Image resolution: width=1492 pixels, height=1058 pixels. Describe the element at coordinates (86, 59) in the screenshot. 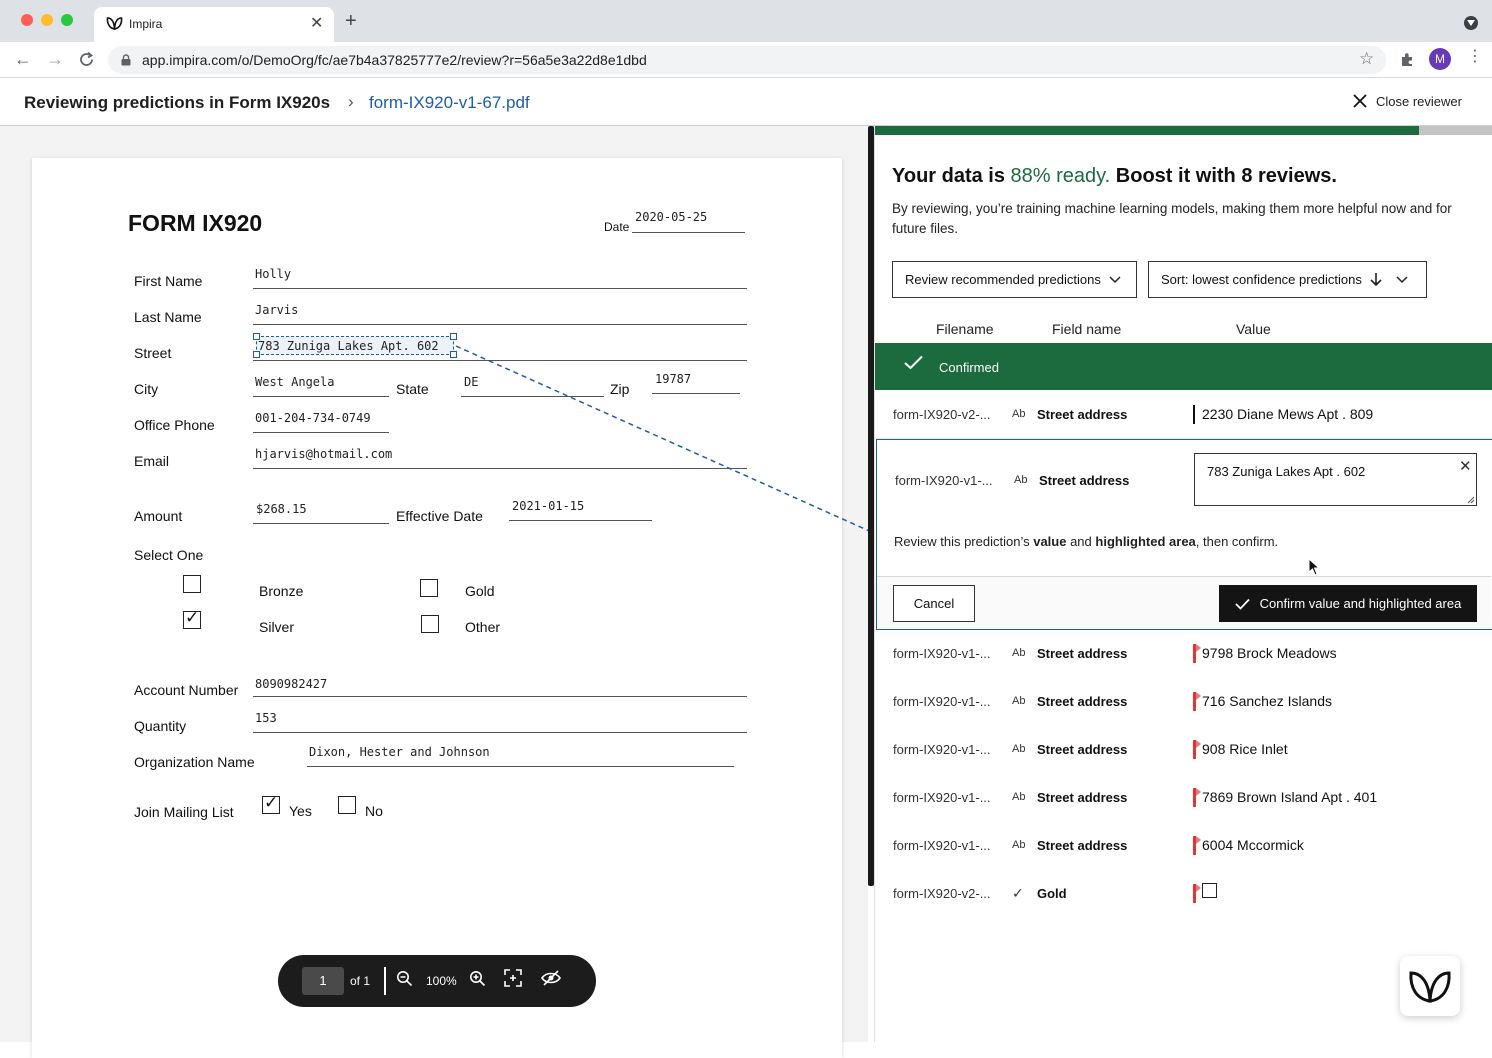

I see `reload-icon` at that location.